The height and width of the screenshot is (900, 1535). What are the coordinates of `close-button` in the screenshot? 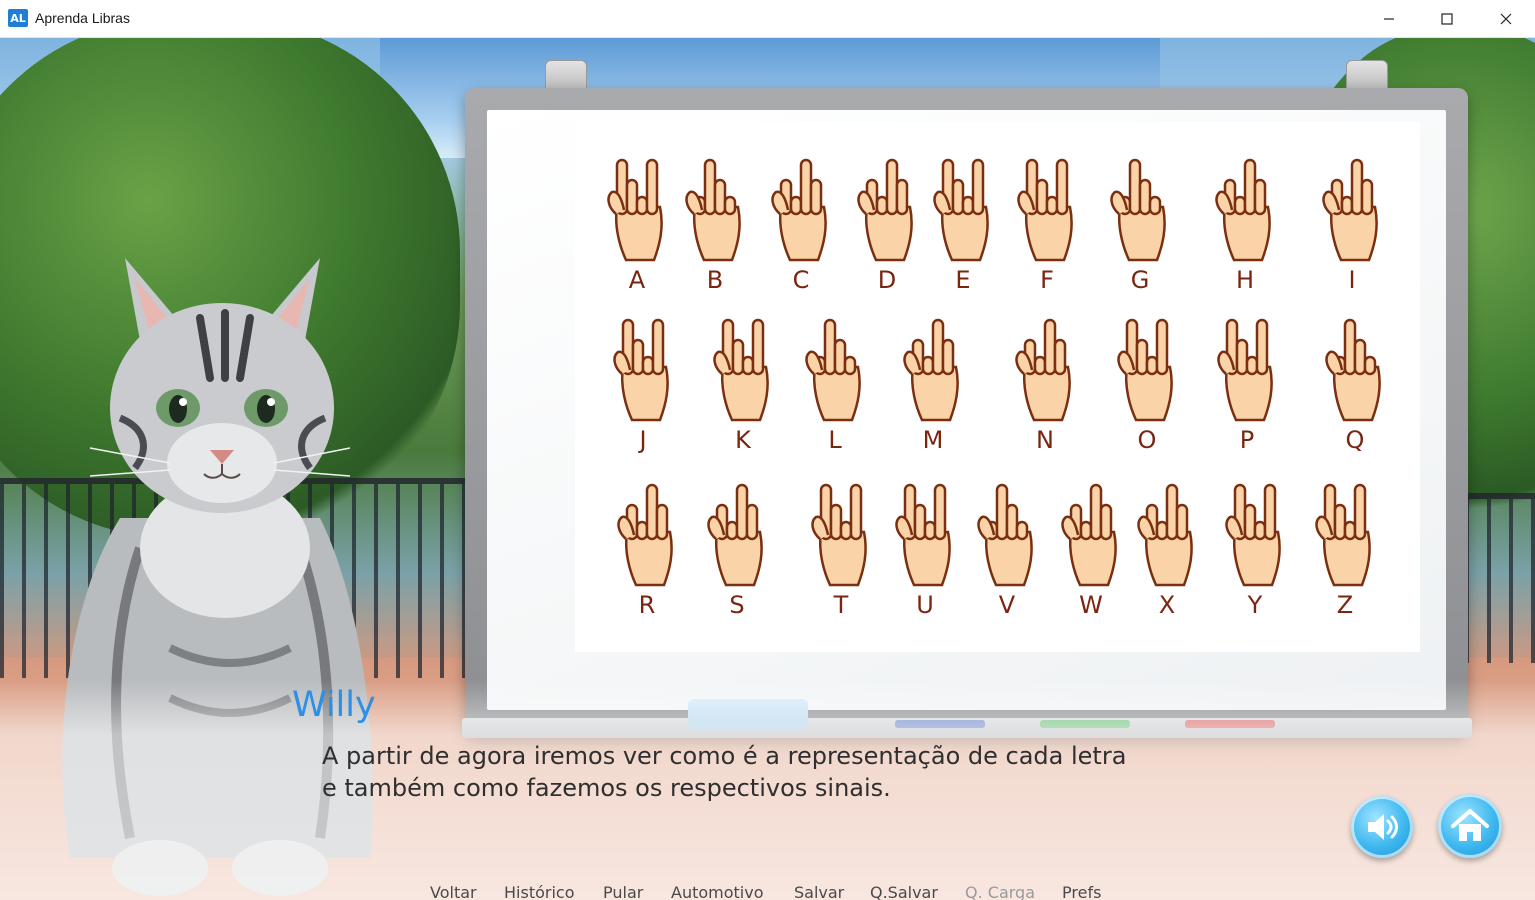 It's located at (1506, 19).